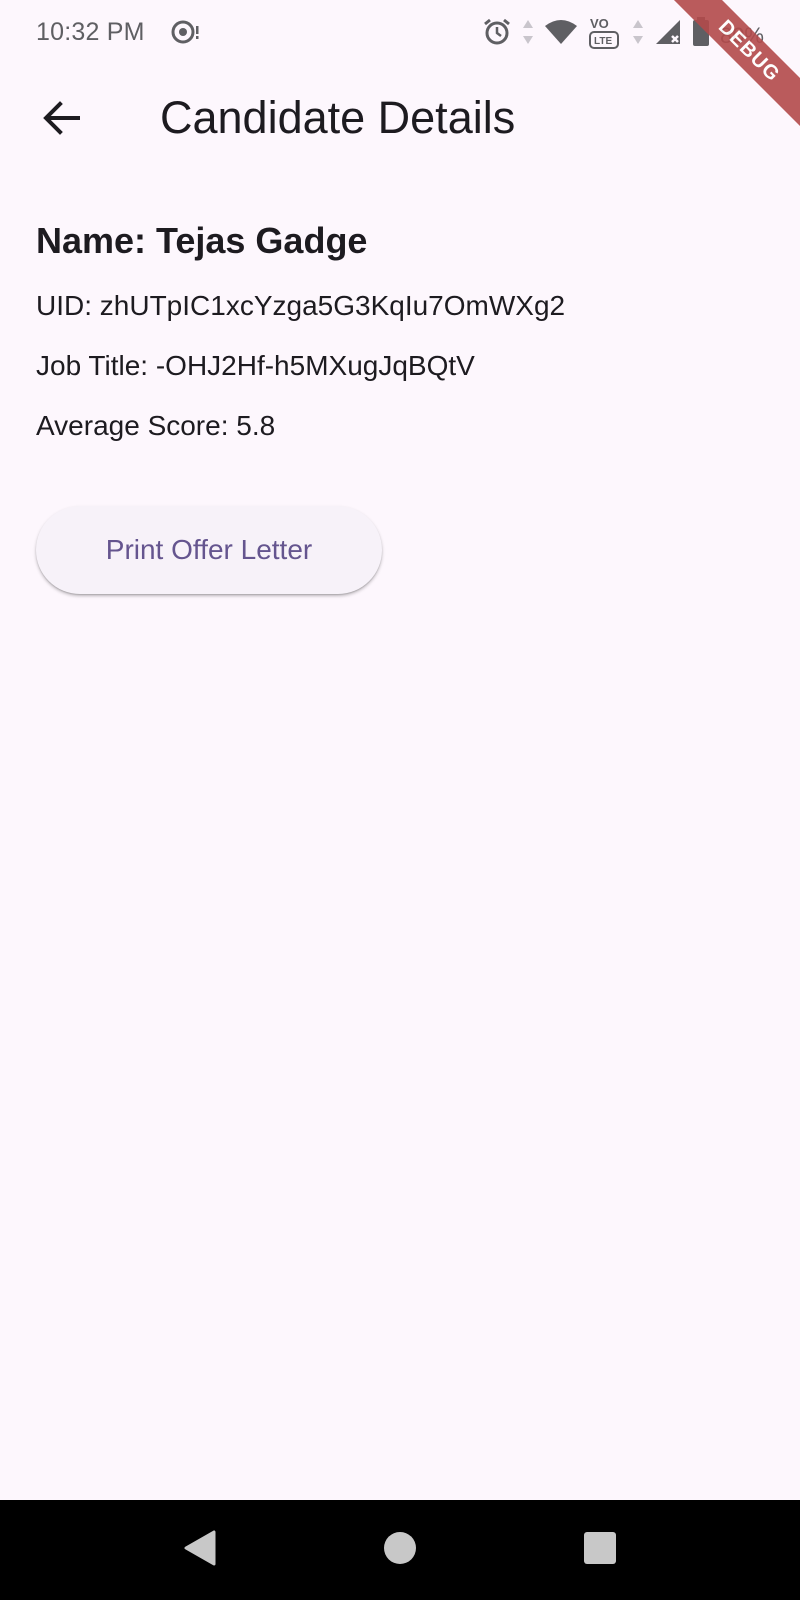  I want to click on triangle-back-icon, so click(200, 1550).